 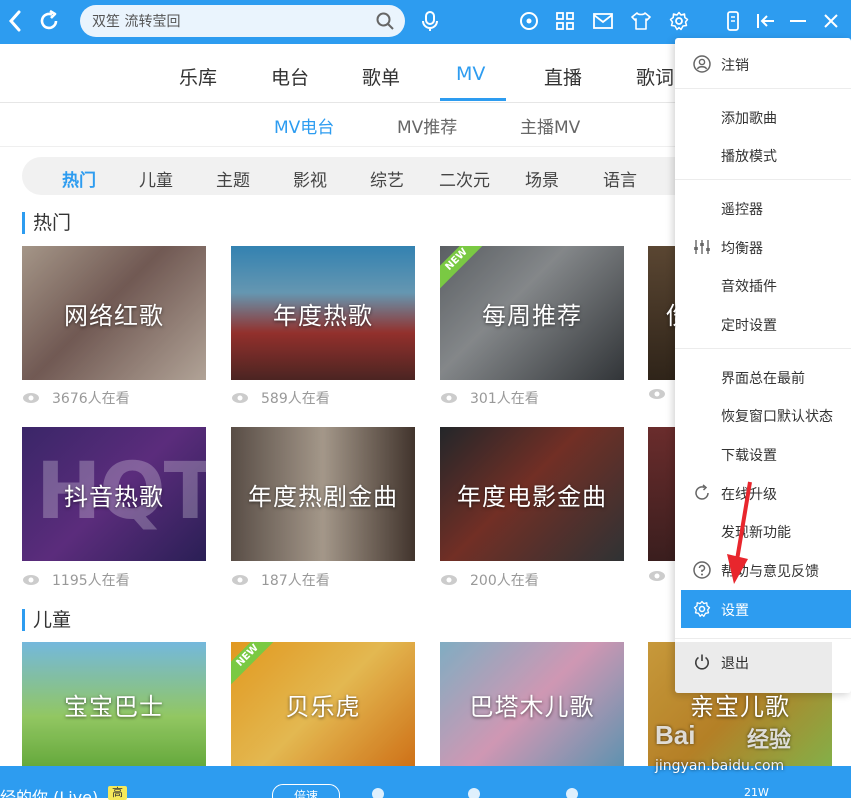 I want to click on search-input, so click(x=227, y=21).